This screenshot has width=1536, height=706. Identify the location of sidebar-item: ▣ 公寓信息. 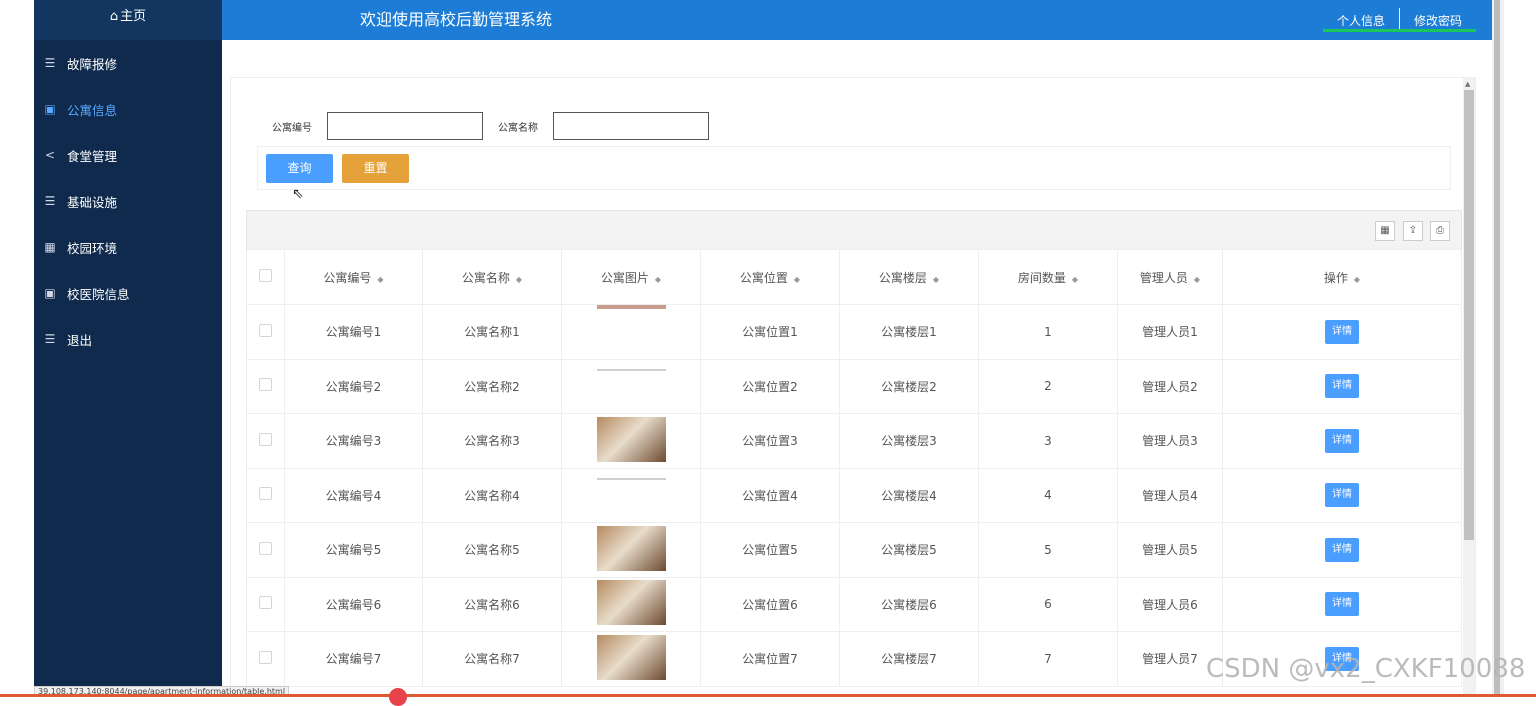
(128, 109).